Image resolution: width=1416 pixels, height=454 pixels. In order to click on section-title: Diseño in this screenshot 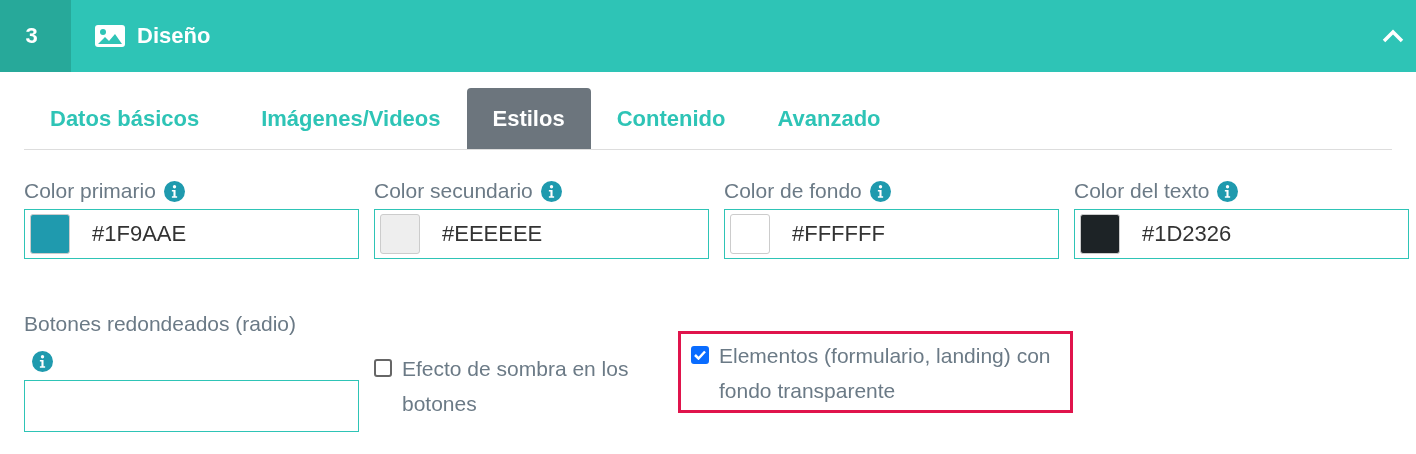, I will do `click(174, 36)`.